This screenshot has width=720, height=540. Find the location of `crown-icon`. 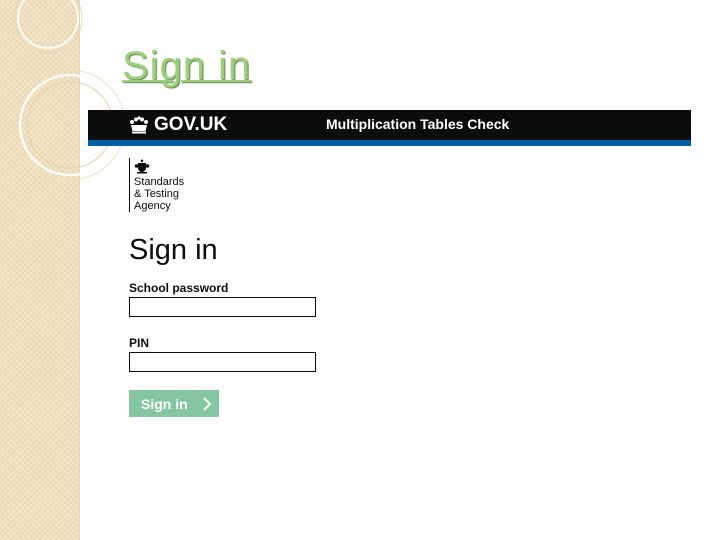

crown-icon is located at coordinates (139, 125).